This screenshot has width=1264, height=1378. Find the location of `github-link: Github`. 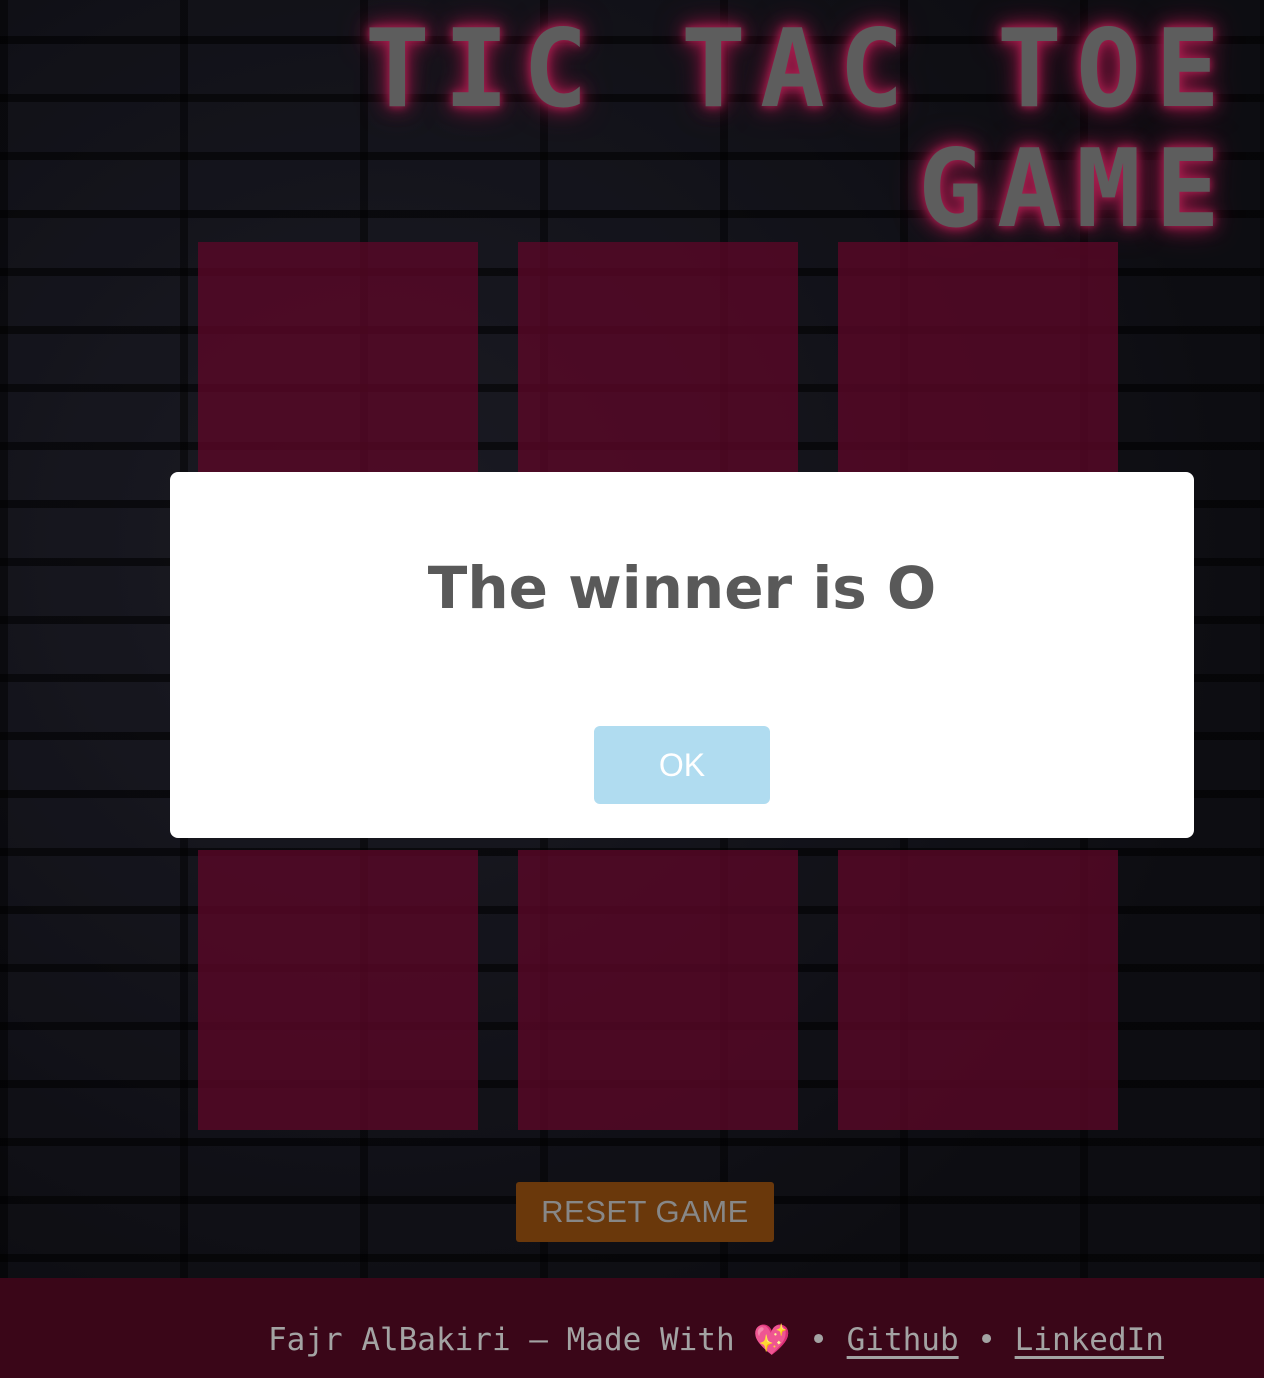

github-link: Github is located at coordinates (903, 1340).